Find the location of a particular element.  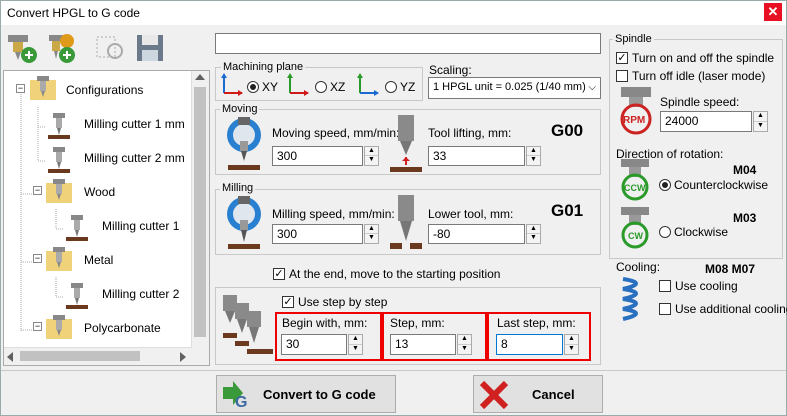

config-folder-icon is located at coordinates (43, 88).